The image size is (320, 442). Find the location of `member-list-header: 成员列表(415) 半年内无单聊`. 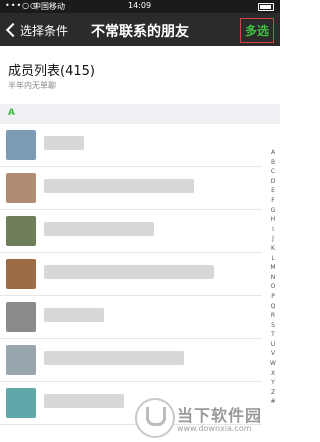

member-list-header: 成员列表(415) 半年内无单聊 is located at coordinates (140, 73).